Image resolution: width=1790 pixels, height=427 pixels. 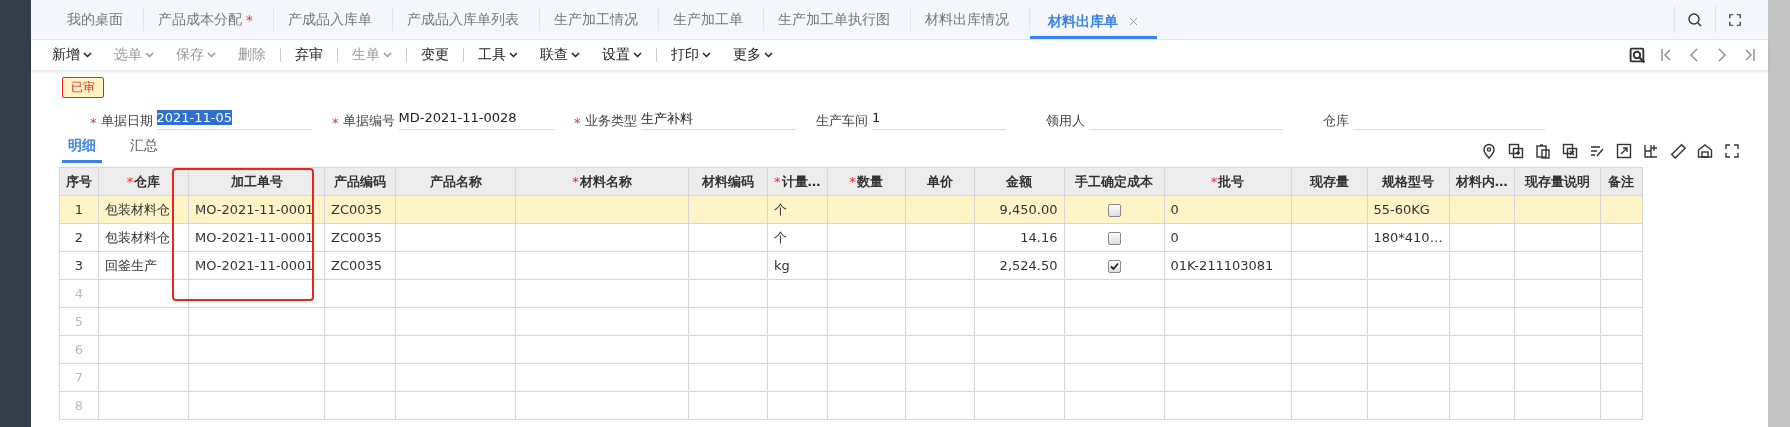 I want to click on column-header: 金额, so click(x=1019, y=181).